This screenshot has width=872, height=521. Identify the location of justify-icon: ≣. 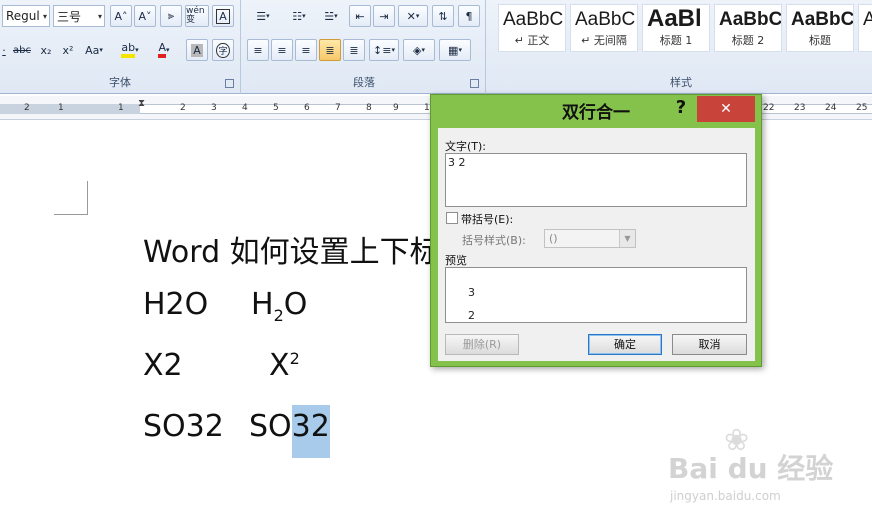
(330, 50).